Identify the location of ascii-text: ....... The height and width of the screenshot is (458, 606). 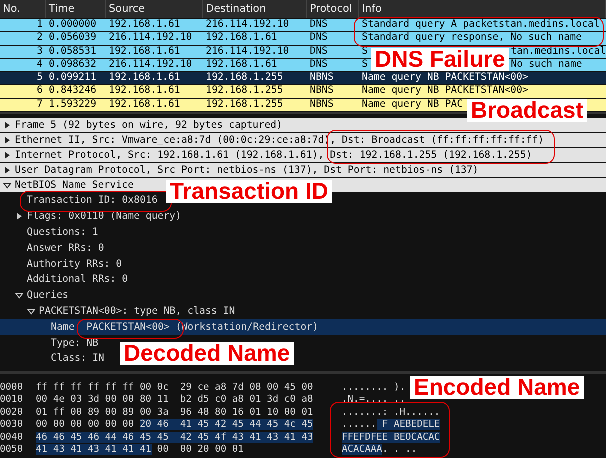
(359, 424).